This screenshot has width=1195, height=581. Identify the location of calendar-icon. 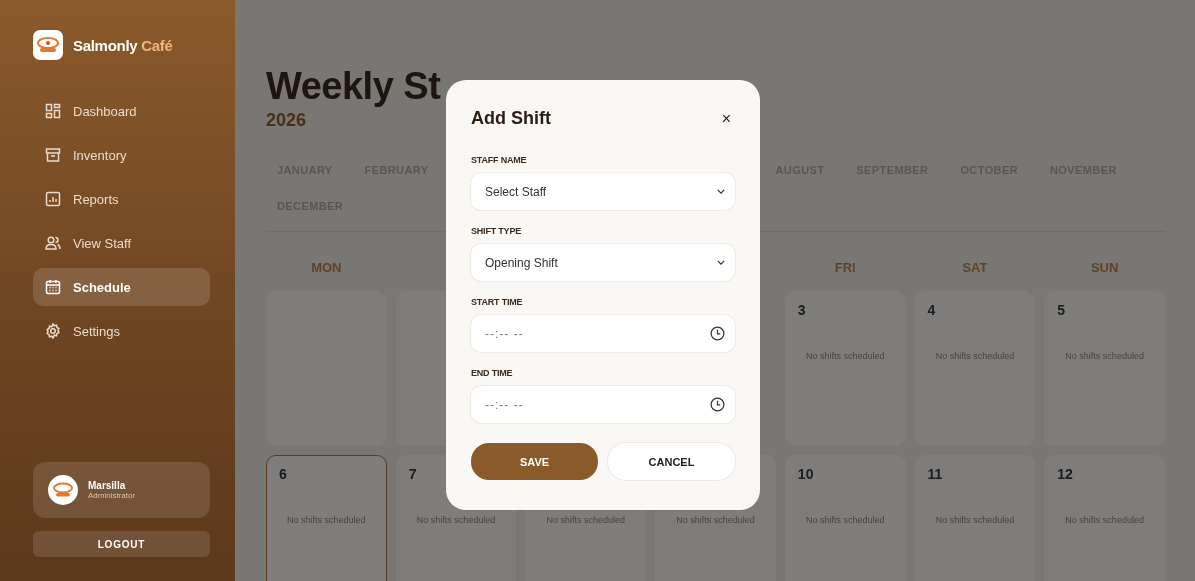
(53, 287).